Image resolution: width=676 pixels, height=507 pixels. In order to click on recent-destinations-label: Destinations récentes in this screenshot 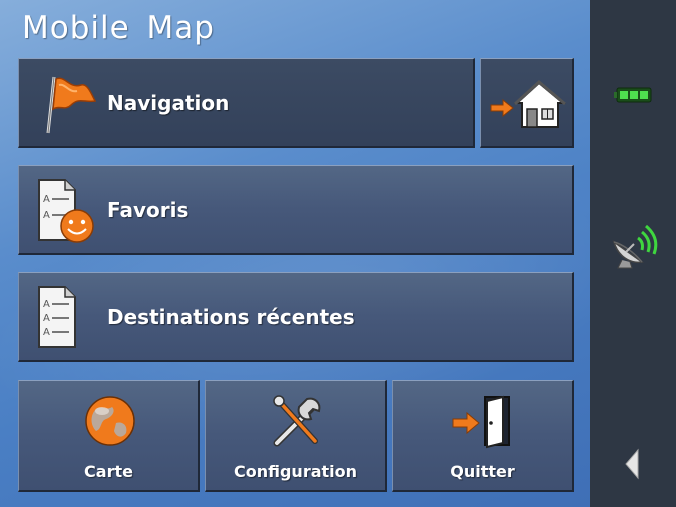, I will do `click(231, 317)`.